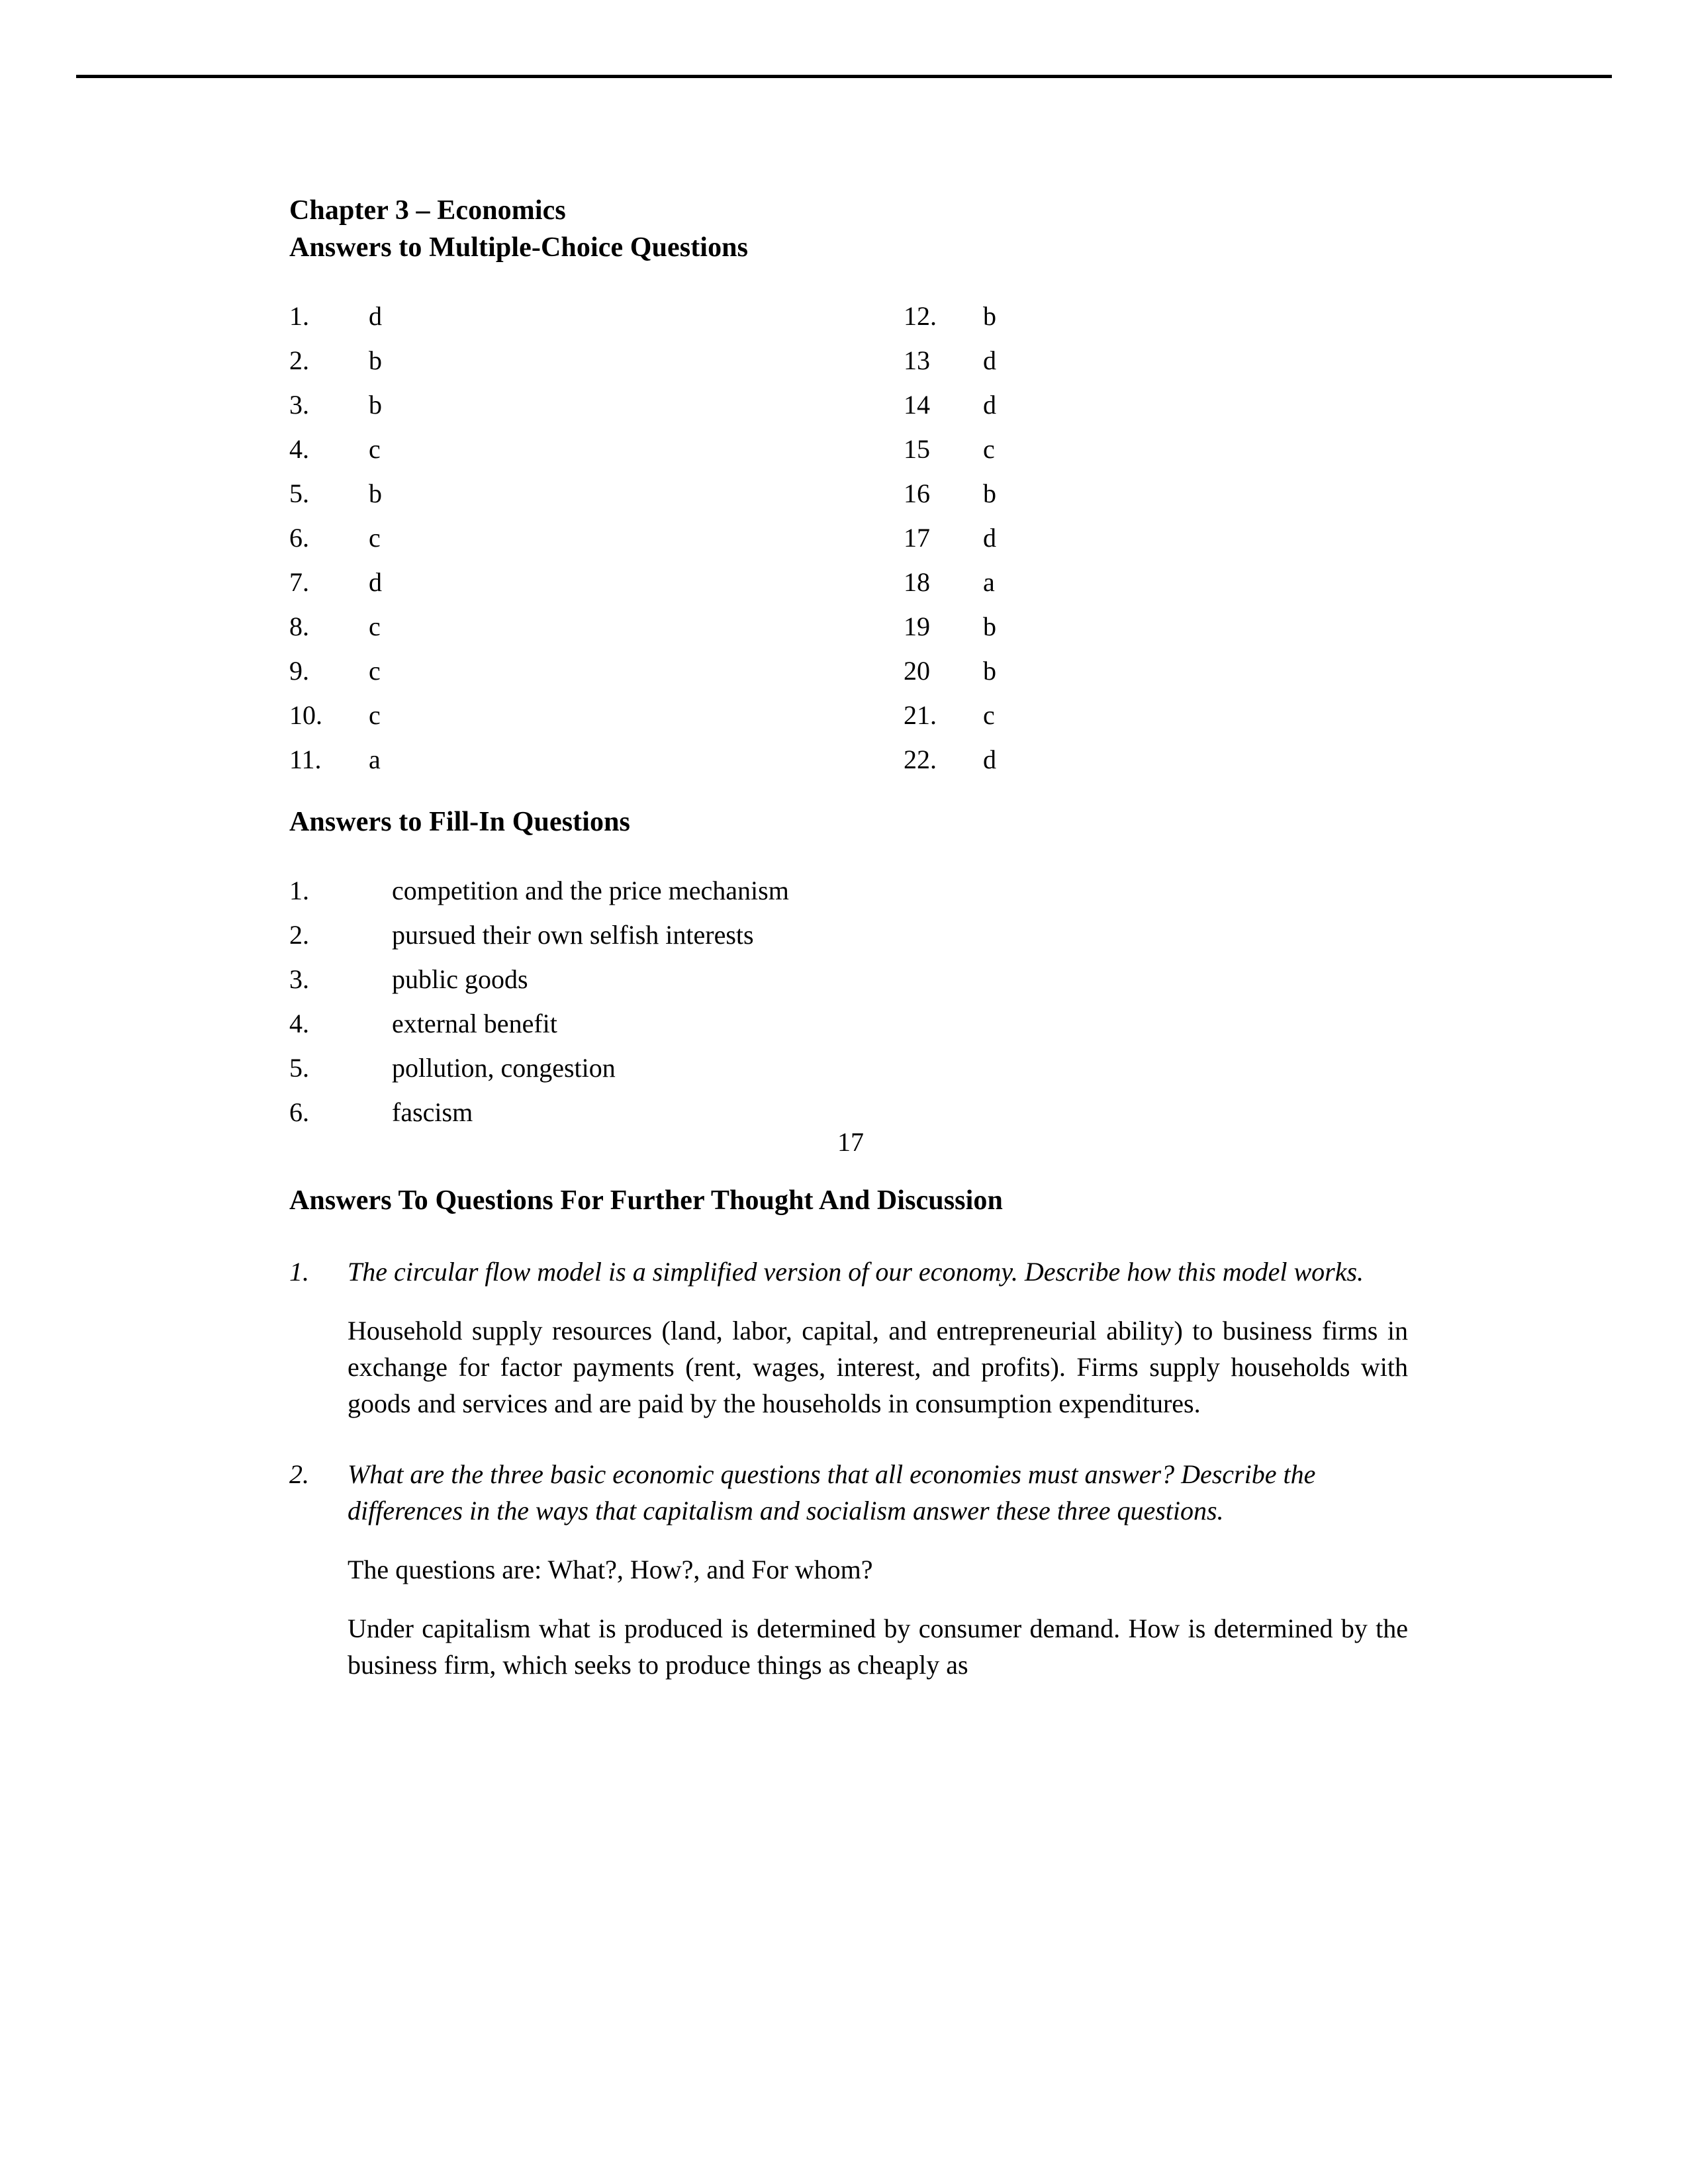 Image resolution: width=1688 pixels, height=2184 pixels. Describe the element at coordinates (920, 316) in the screenshot. I see `answer-number: 12.` at that location.